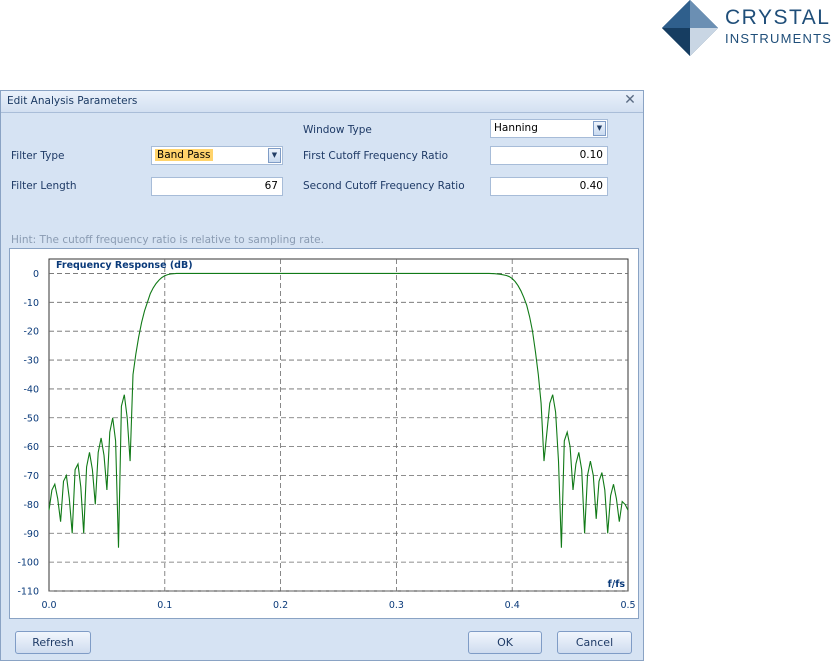  What do you see at coordinates (31, 447) in the screenshot?
I see `y-tick-label: -60` at bounding box center [31, 447].